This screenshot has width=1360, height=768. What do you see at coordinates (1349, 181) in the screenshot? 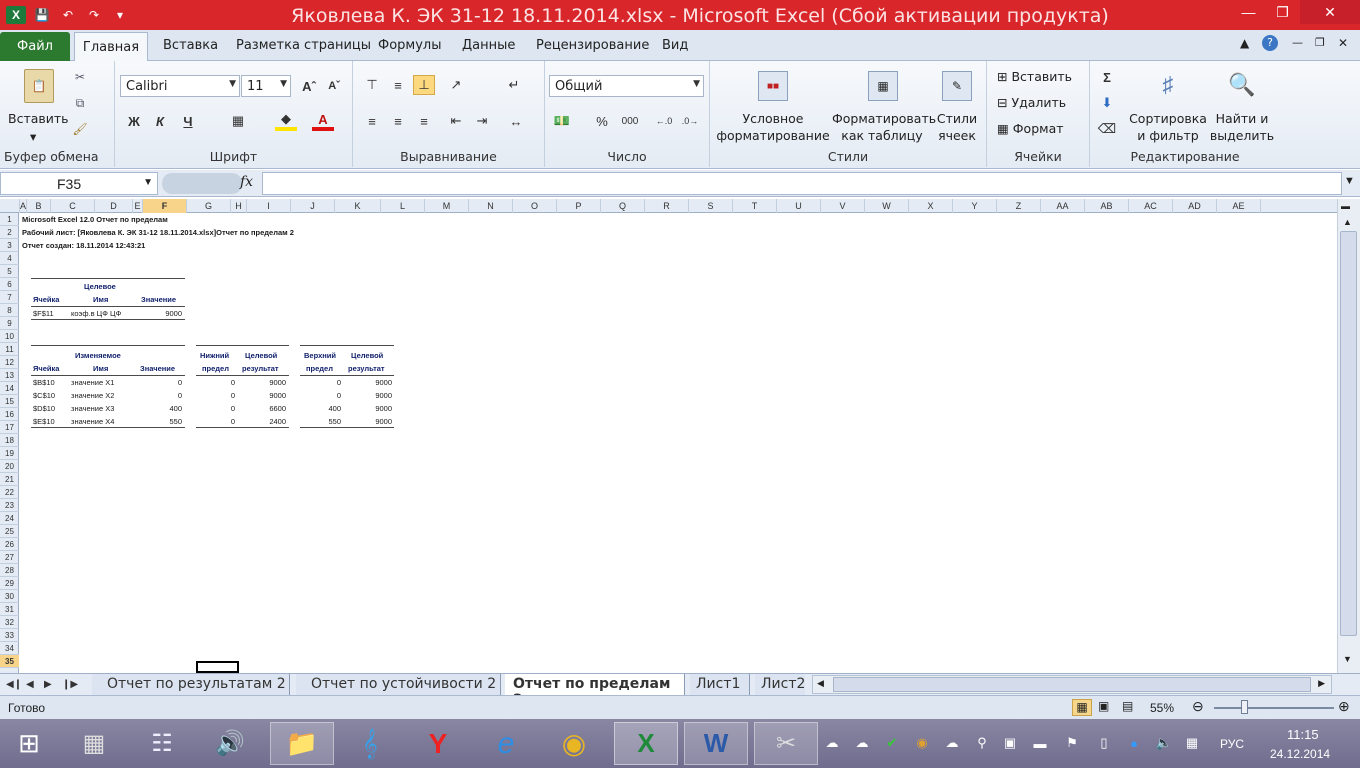
I see `expand-formula-icon: ▼` at bounding box center [1349, 181].